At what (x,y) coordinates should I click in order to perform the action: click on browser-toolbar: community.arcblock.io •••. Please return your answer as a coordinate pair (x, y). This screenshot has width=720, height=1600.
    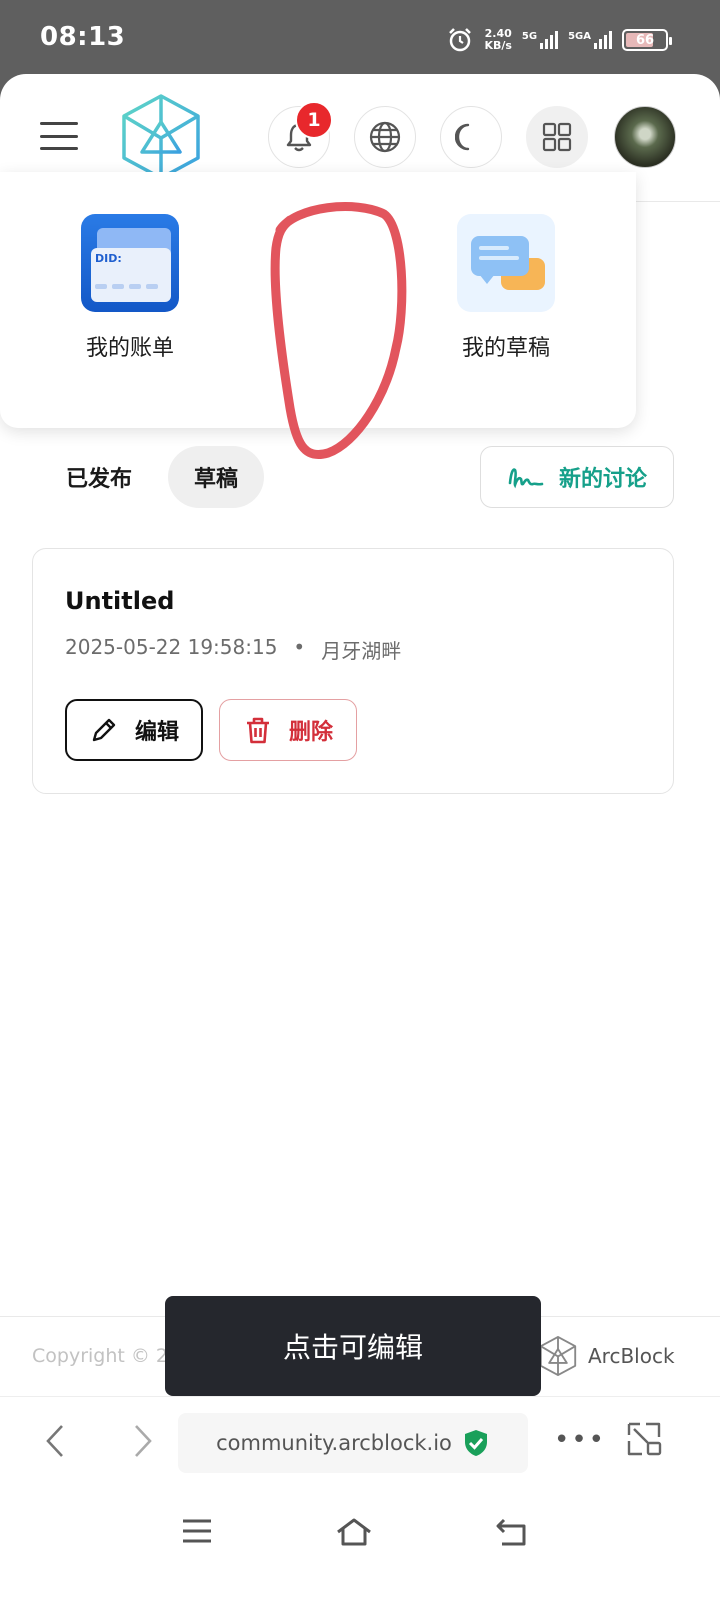
    Looking at the image, I should click on (360, 1439).